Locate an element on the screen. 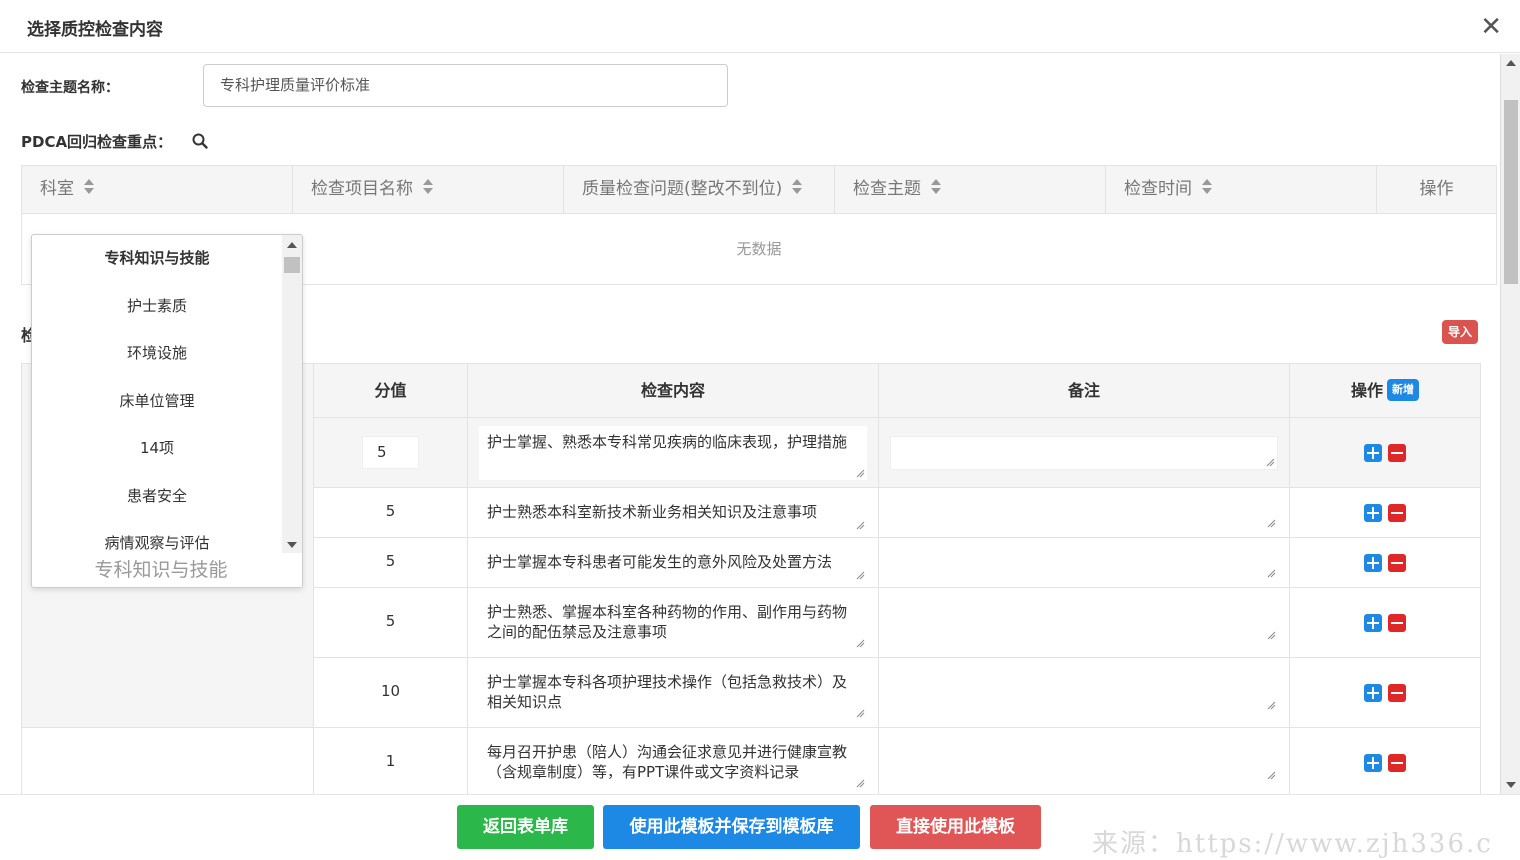 The width and height of the screenshot is (1520, 860). score-value: 1 is located at coordinates (390, 761).